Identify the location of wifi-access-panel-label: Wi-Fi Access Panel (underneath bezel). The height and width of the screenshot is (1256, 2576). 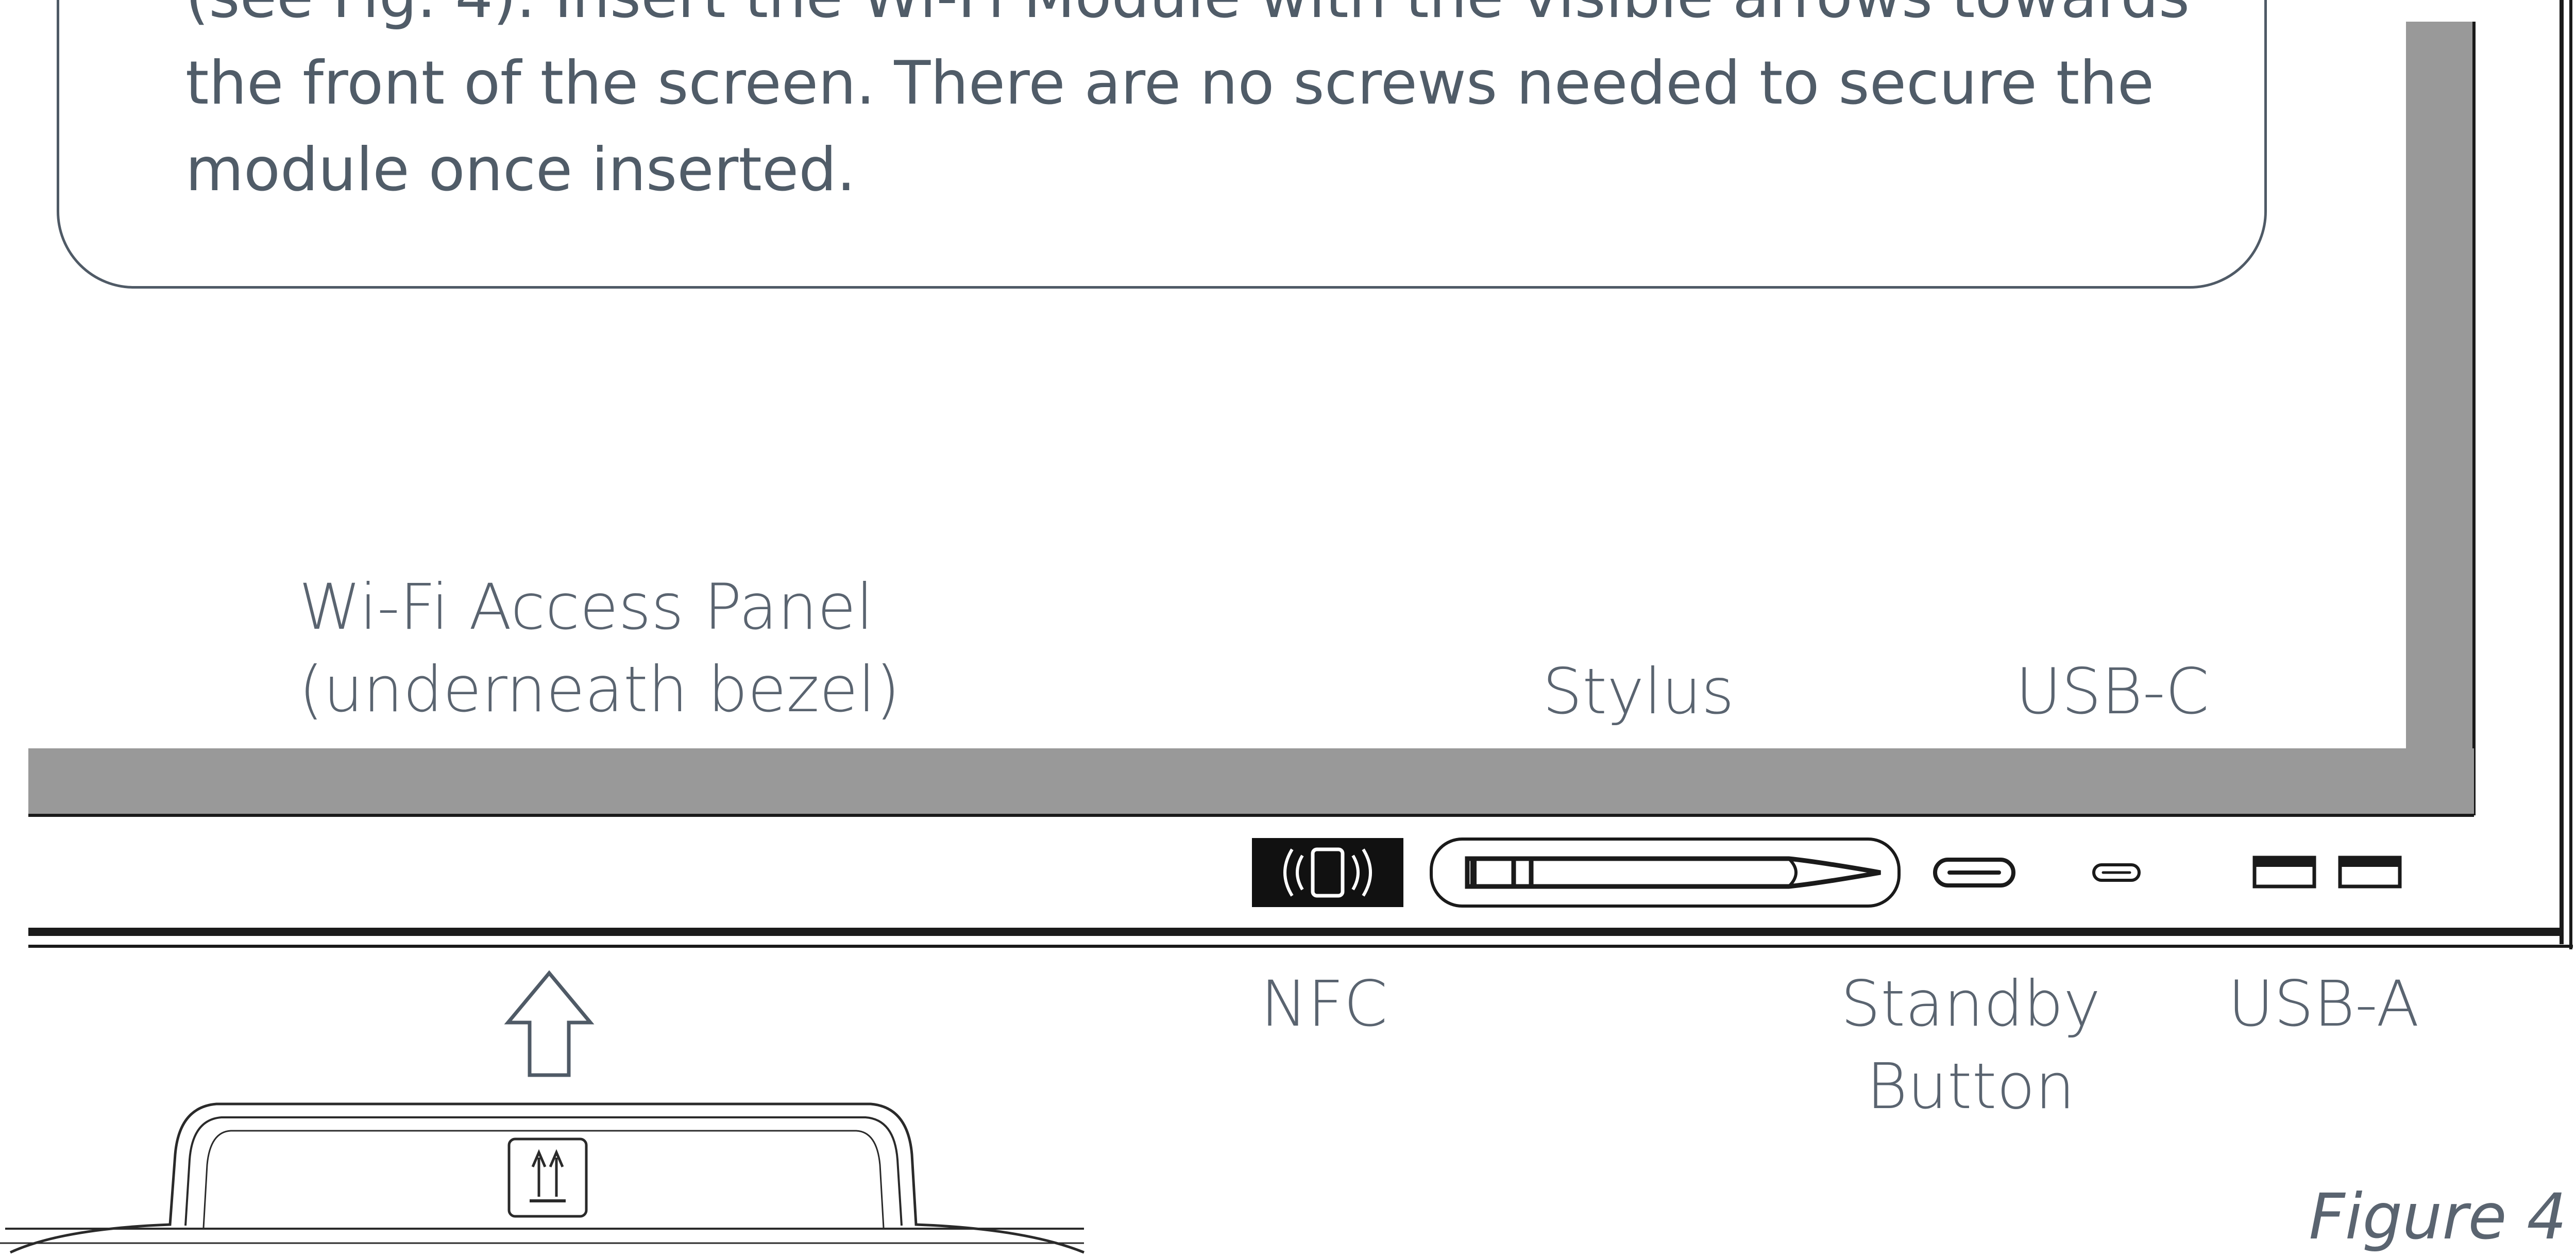
(600, 648).